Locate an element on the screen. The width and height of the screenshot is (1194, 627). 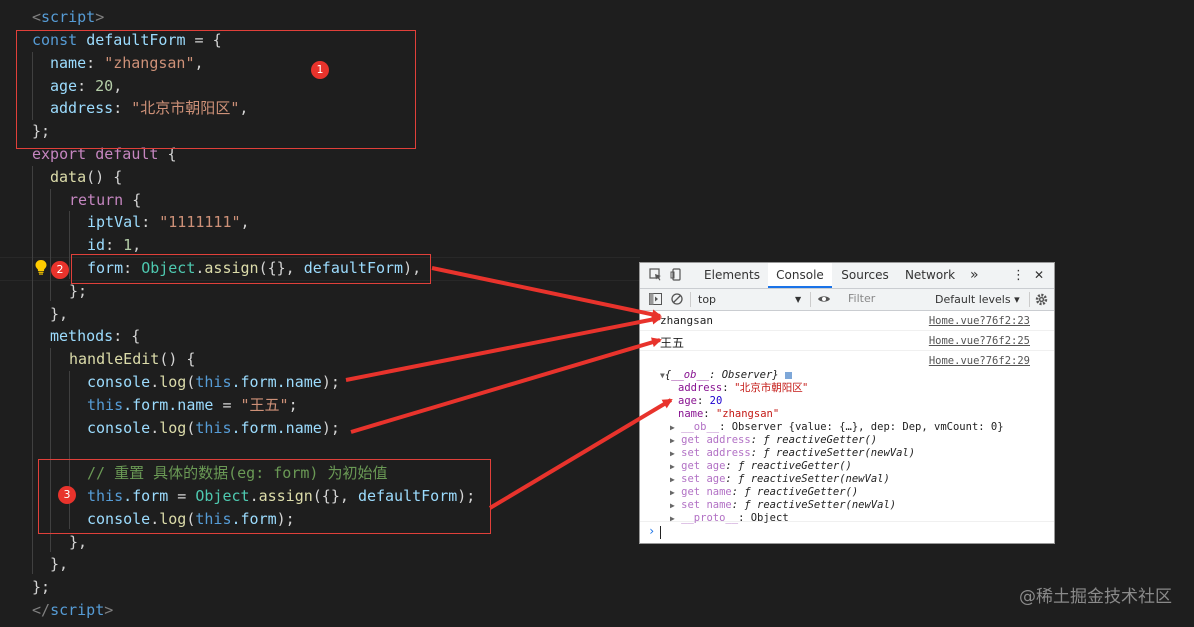
chevron-down-icon: ▼ is located at coordinates (798, 299).